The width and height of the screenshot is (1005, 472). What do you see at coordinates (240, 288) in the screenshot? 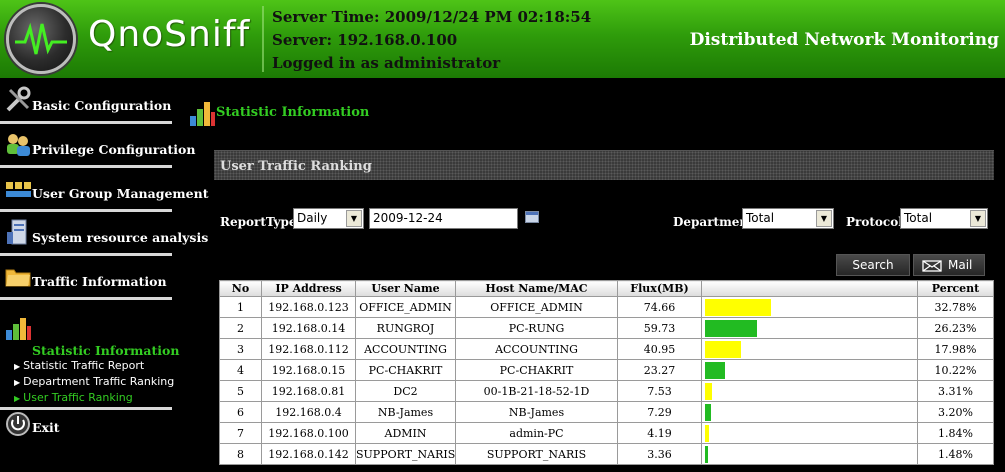
I see `column-header-no: No` at bounding box center [240, 288].